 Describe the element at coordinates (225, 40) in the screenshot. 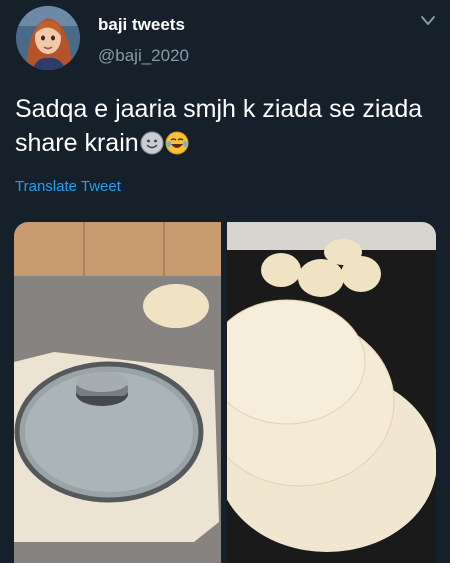

I see `tweet-header: baji tweets @baji_2020` at that location.